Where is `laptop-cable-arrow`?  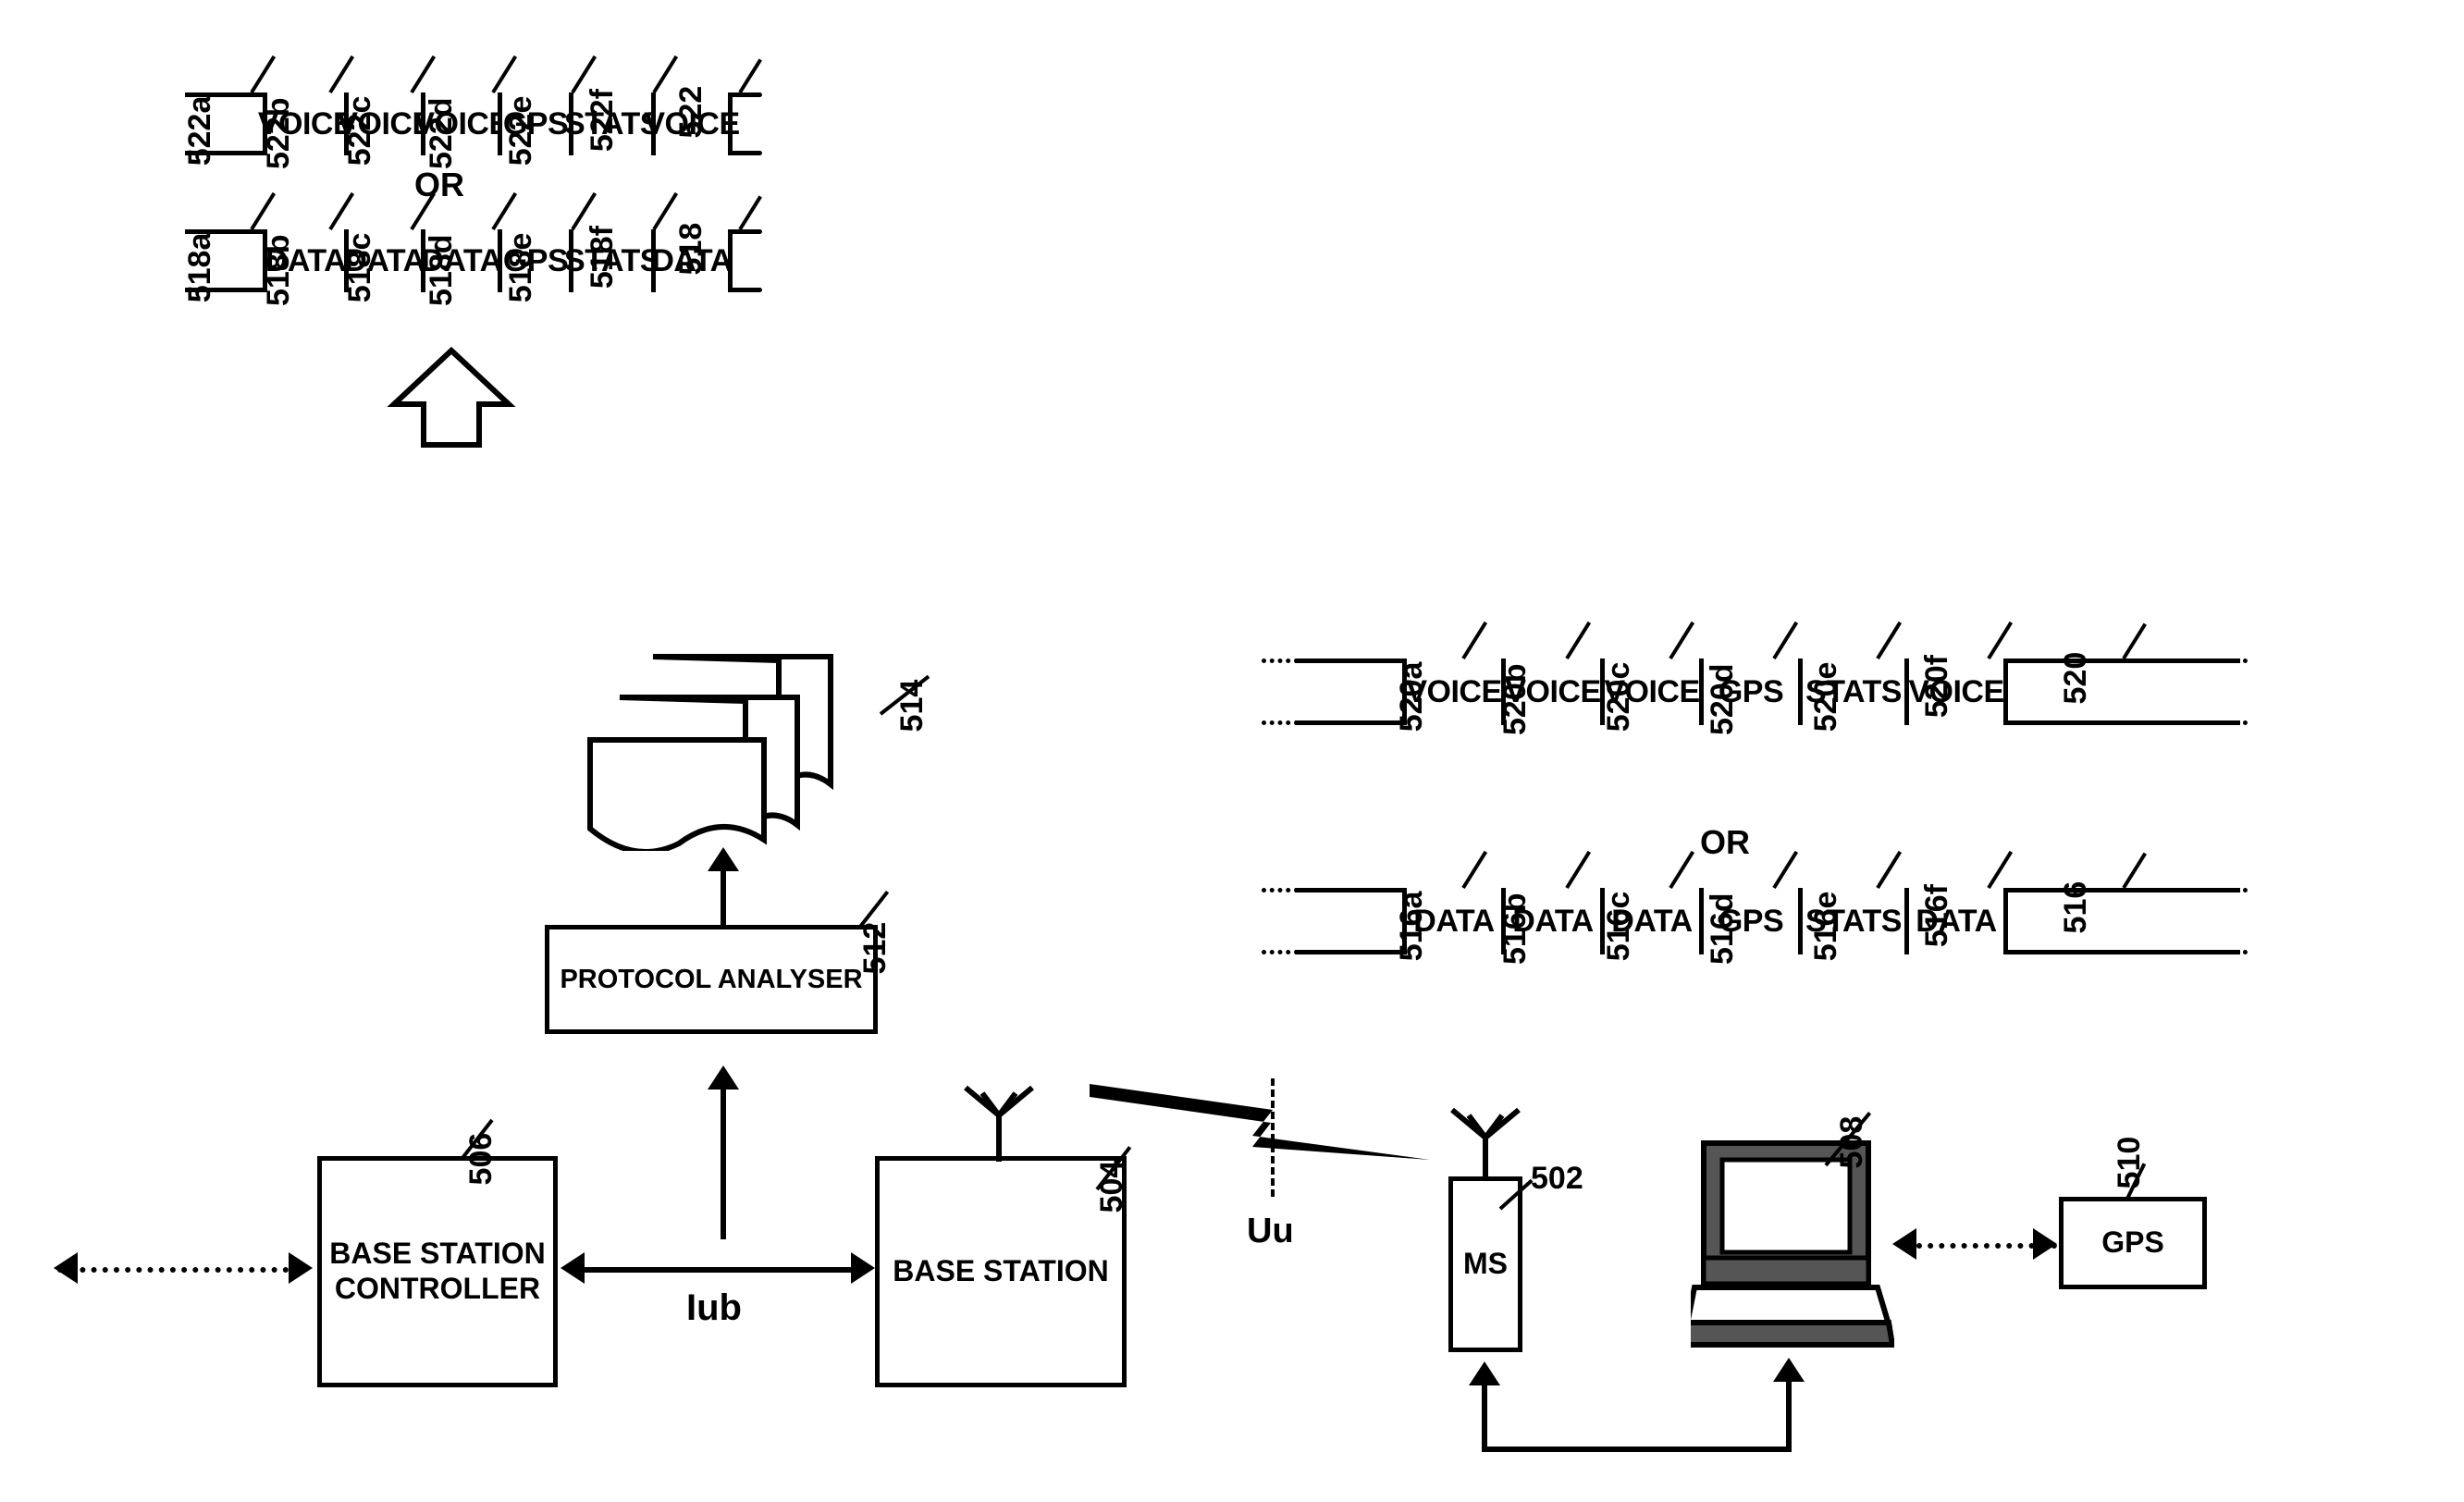 laptop-cable-arrow is located at coordinates (1789, 1370).